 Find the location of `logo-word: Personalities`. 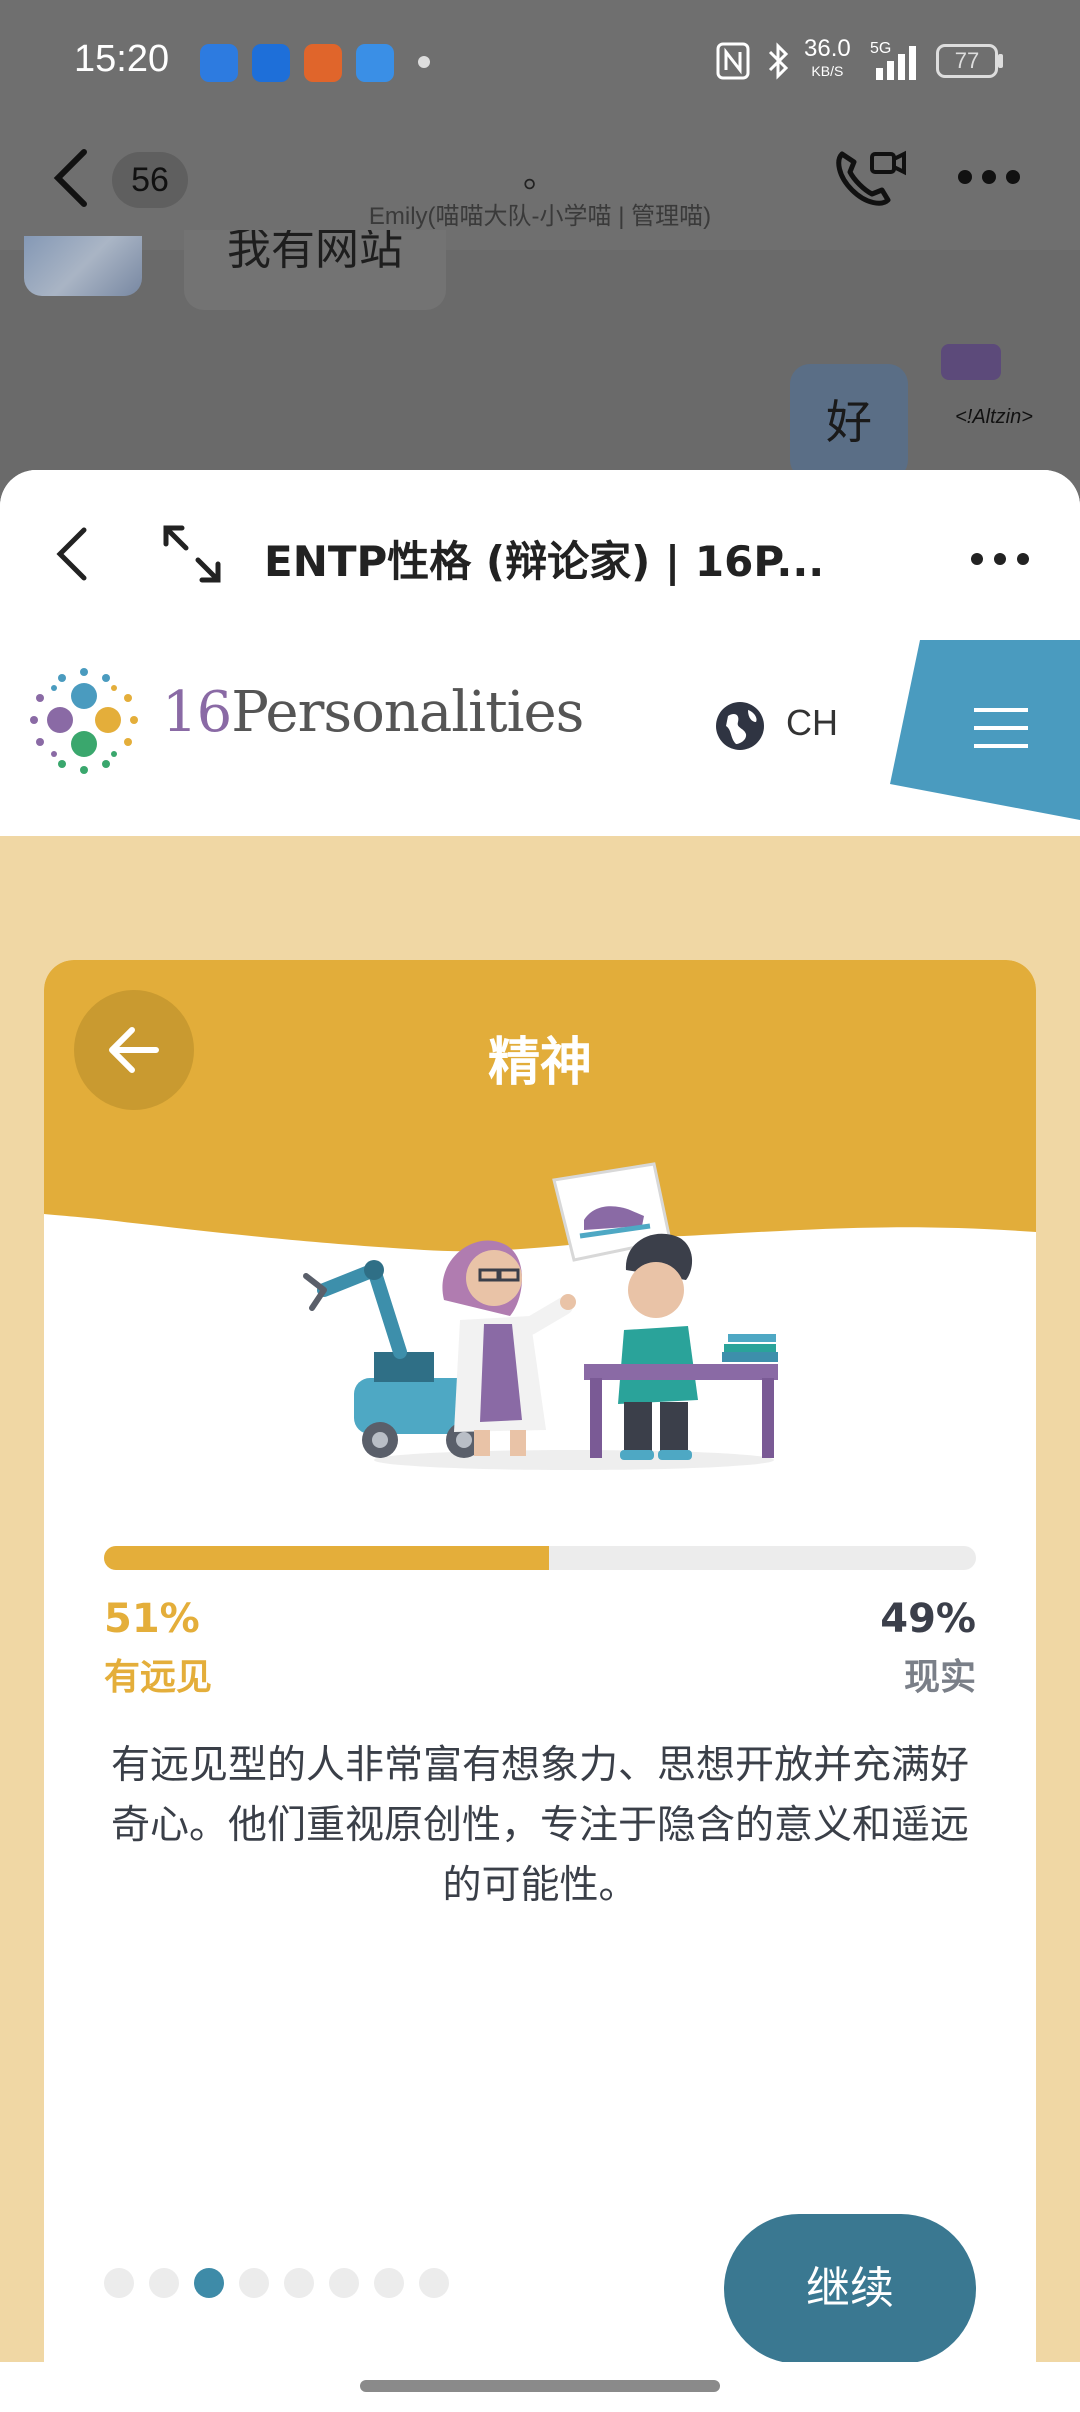

logo-word: Personalities is located at coordinates (407, 712).